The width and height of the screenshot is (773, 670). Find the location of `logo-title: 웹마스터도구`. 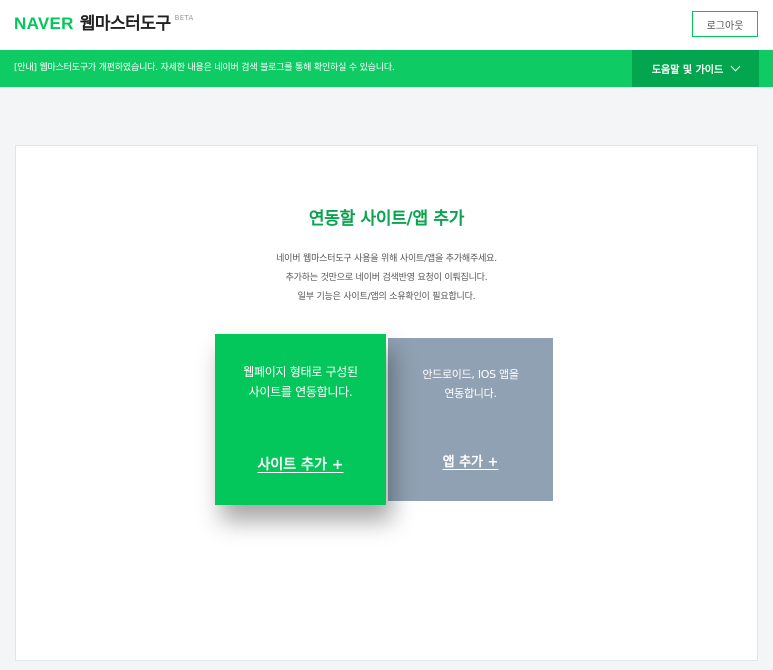

logo-title: 웹마스터도구 is located at coordinates (125, 24).